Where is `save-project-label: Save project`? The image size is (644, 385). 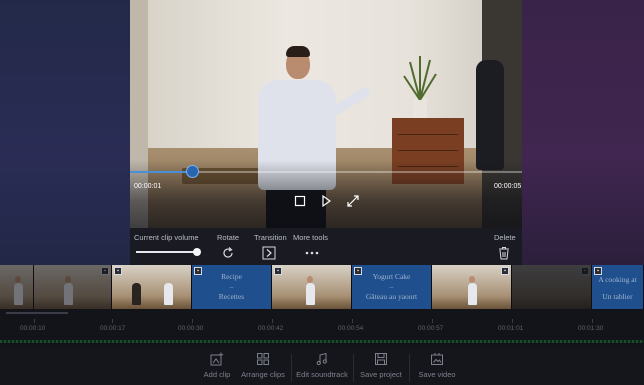 save-project-label: Save project is located at coordinates (381, 374).